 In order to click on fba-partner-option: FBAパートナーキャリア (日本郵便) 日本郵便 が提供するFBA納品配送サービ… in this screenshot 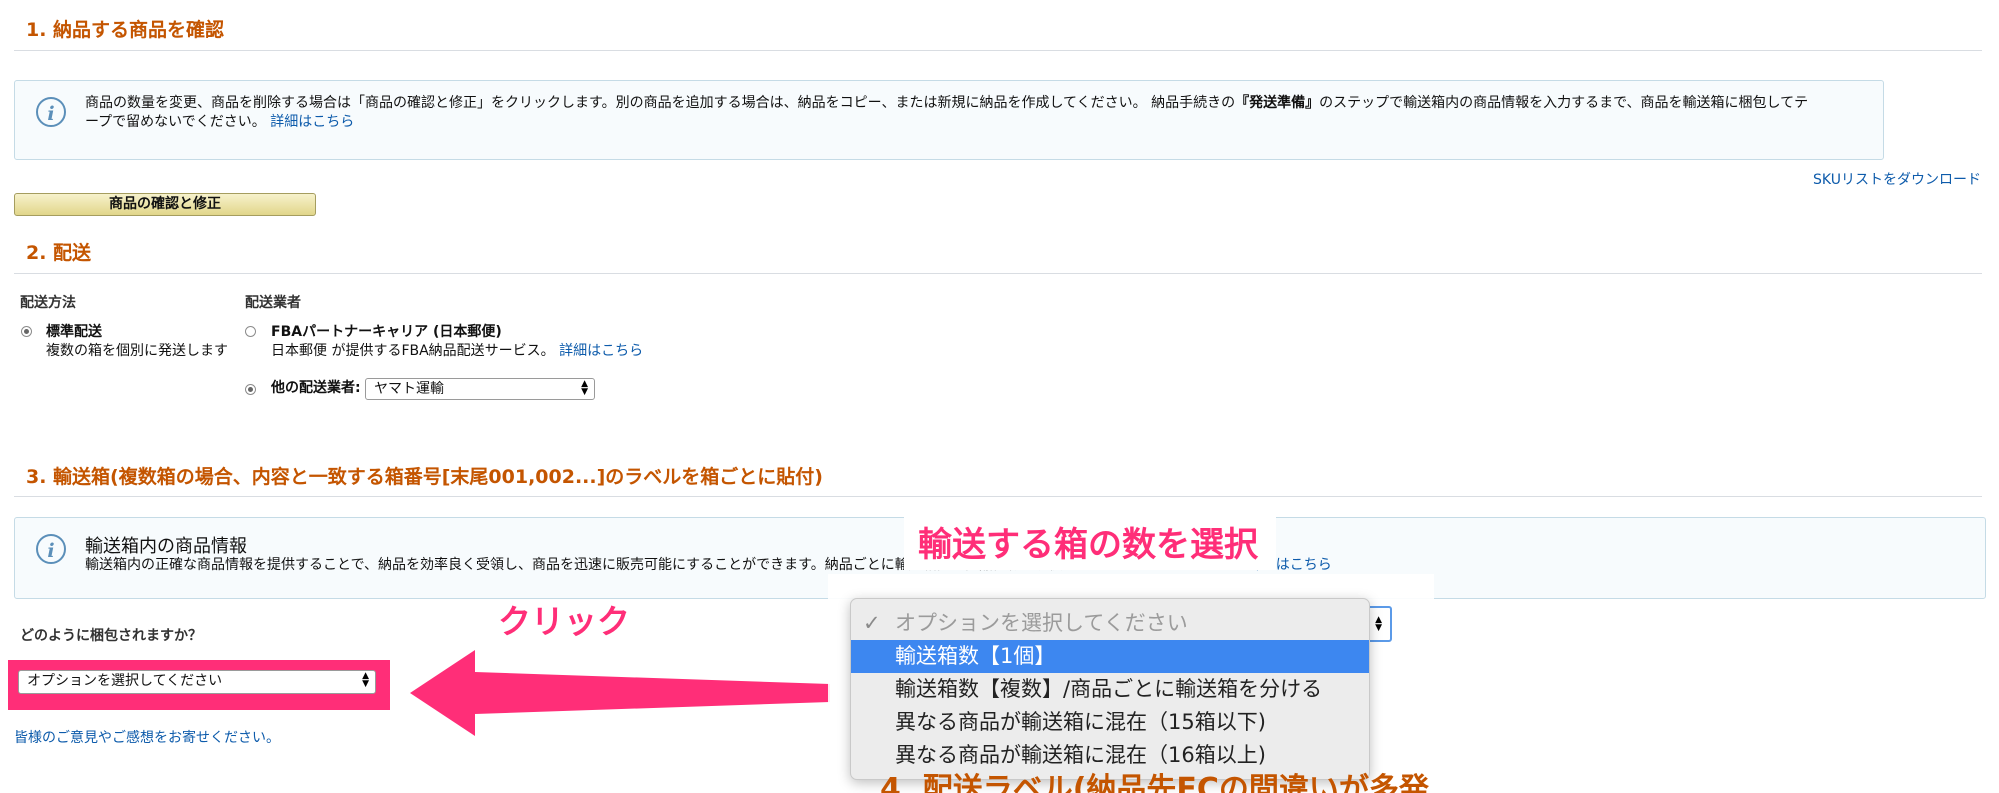, I will do `click(457, 342)`.